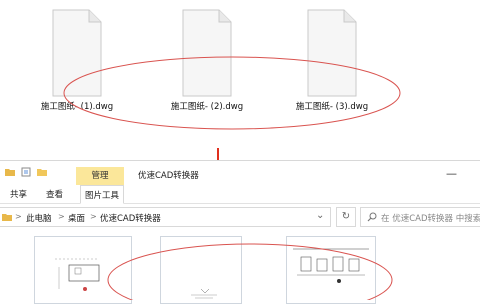 Image resolution: width=480 pixels, height=306 pixels. I want to click on search-placeholder: 在 优速CAD转换器 中搜索, so click(430, 219).